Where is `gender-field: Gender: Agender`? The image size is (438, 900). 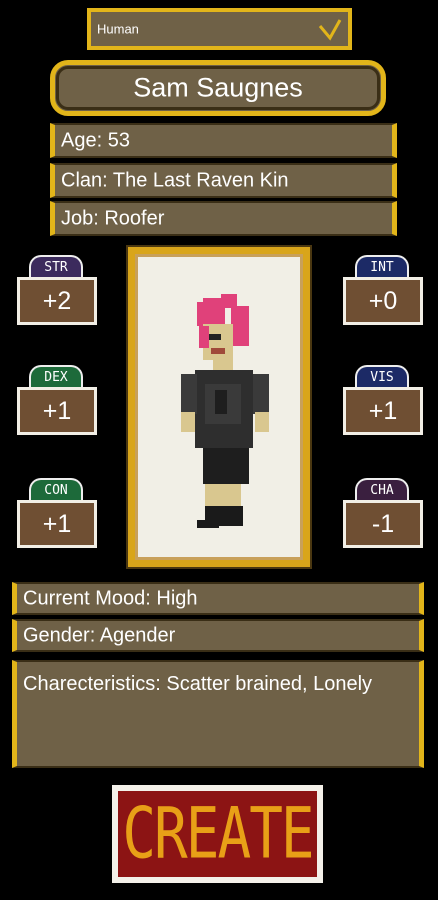
gender-field: Gender: Agender is located at coordinates (218, 635).